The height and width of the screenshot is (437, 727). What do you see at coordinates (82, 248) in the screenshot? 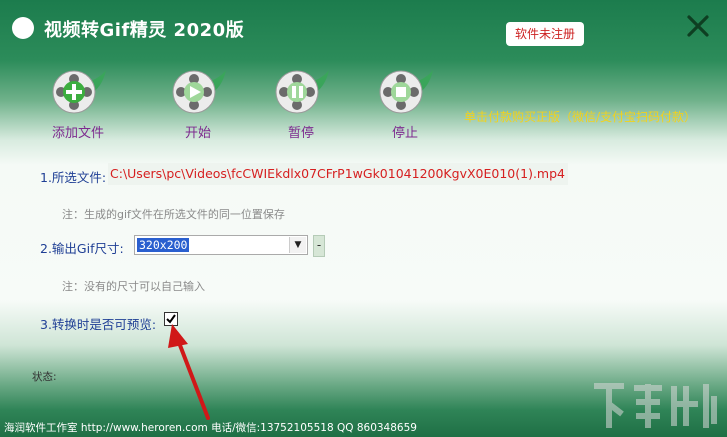
I see `size-label: 2.输出Gif尺寸:` at bounding box center [82, 248].